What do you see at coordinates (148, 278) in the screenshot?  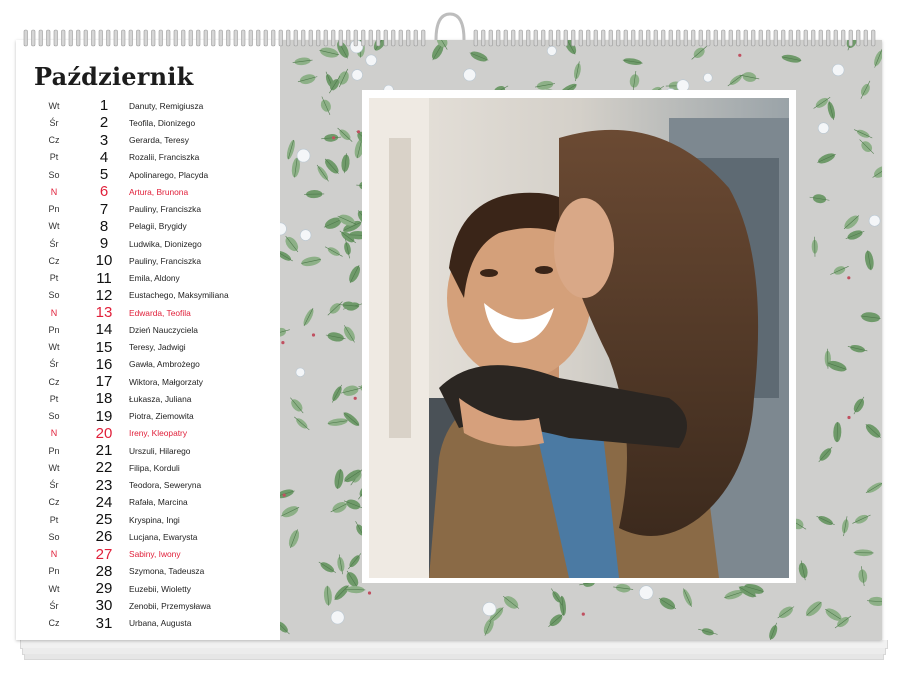 I see `day-row: Pt 11 Emila, Aldony` at bounding box center [148, 278].